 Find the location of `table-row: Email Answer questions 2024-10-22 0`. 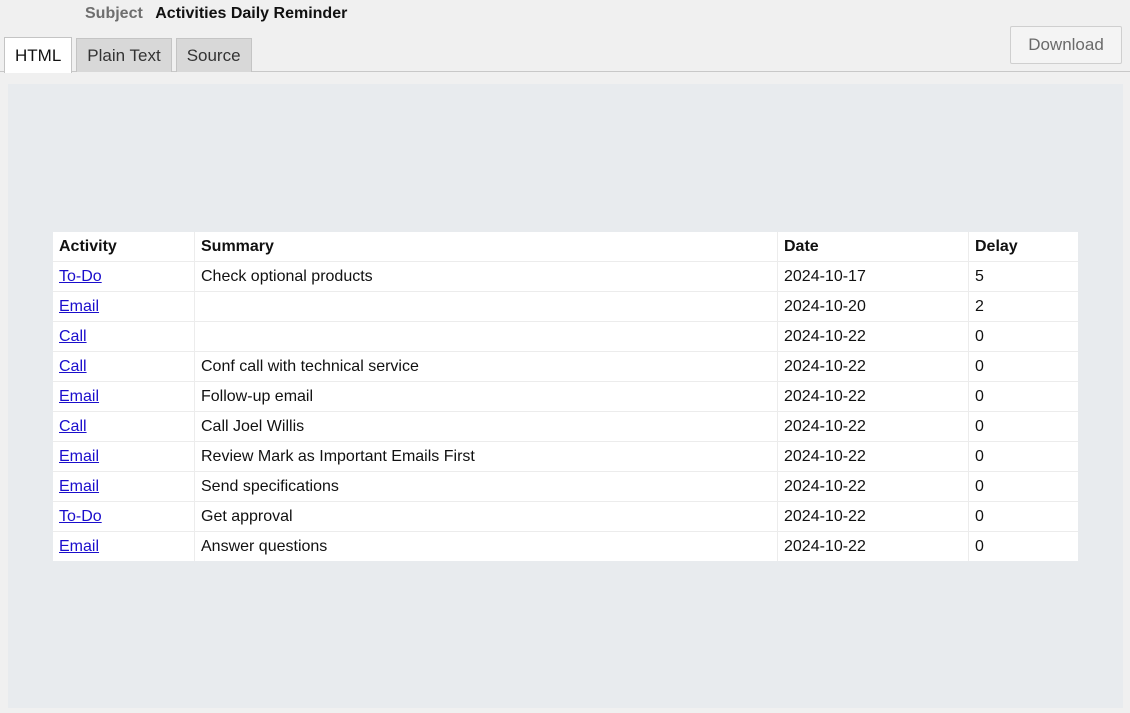

table-row: Email Answer questions 2024-10-22 0 is located at coordinates (565, 546).